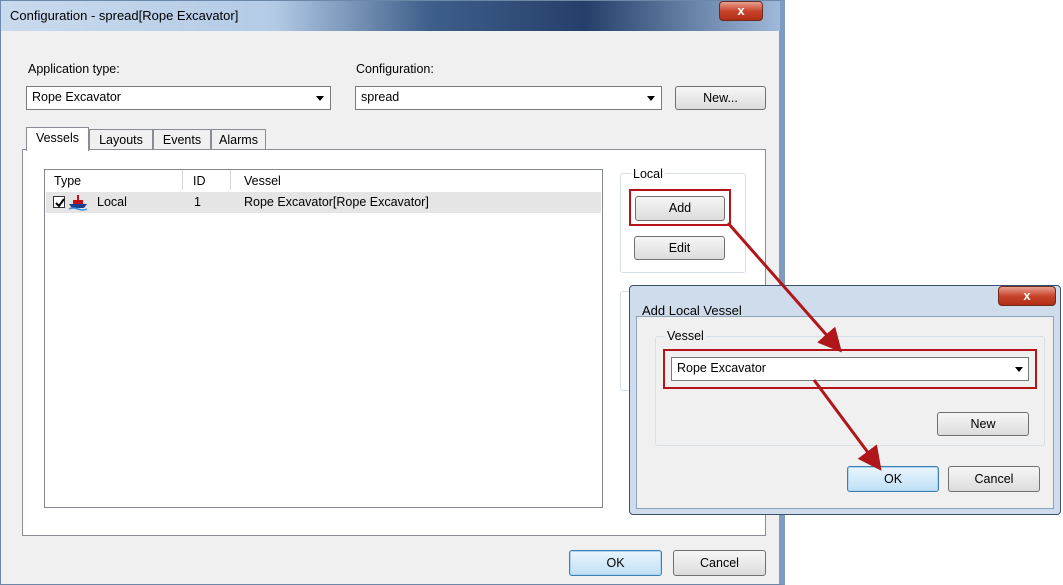 The image size is (1063, 585). Describe the element at coordinates (685, 336) in the screenshot. I see `vessel-group-title: Vessel` at that location.